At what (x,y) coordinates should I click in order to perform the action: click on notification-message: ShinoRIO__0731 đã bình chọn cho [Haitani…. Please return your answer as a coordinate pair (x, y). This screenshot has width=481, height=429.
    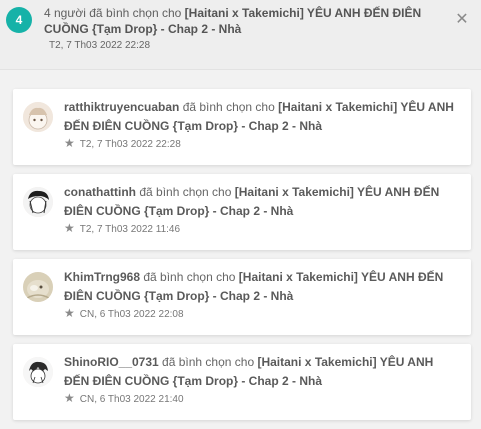
    Looking at the image, I should click on (261, 372).